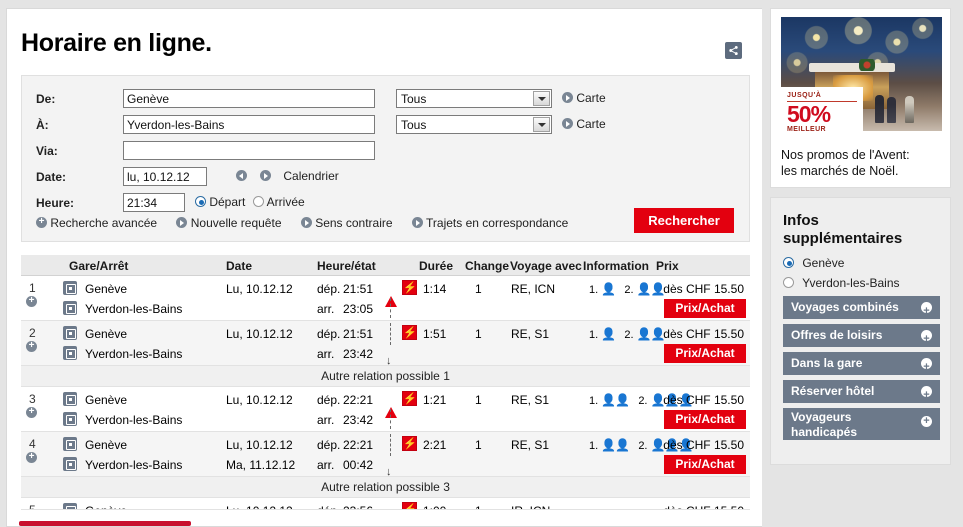 The width and height of the screenshot is (963, 527). What do you see at coordinates (474, 124) in the screenshot?
I see `to-category-select: Tous` at bounding box center [474, 124].